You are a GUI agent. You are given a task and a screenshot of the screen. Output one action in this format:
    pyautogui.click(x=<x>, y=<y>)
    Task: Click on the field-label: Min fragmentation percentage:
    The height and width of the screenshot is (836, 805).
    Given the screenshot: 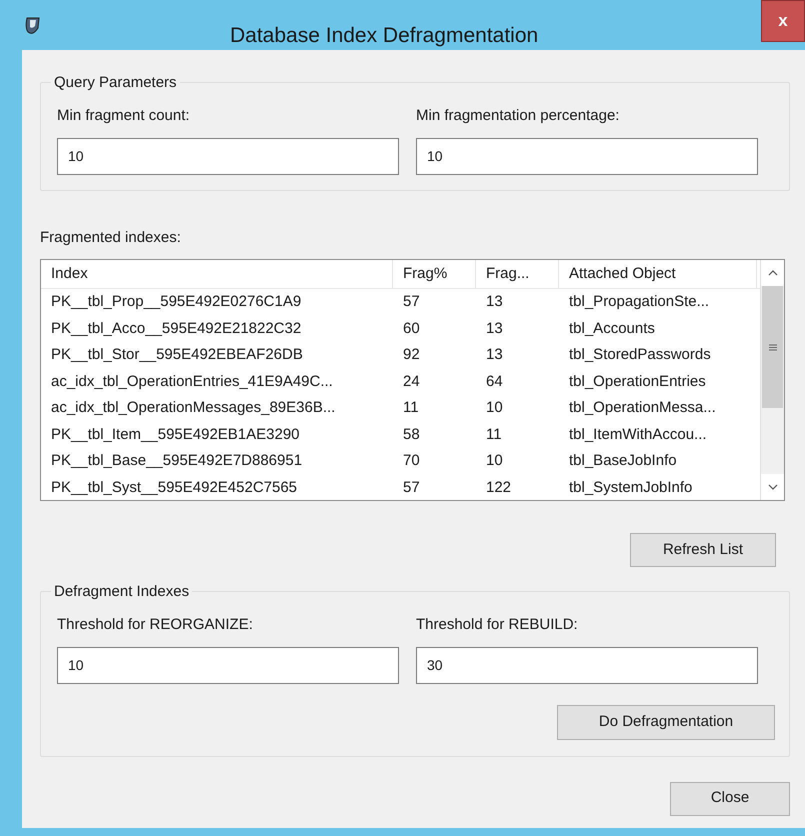 What is the action you would take?
    pyautogui.click(x=518, y=116)
    